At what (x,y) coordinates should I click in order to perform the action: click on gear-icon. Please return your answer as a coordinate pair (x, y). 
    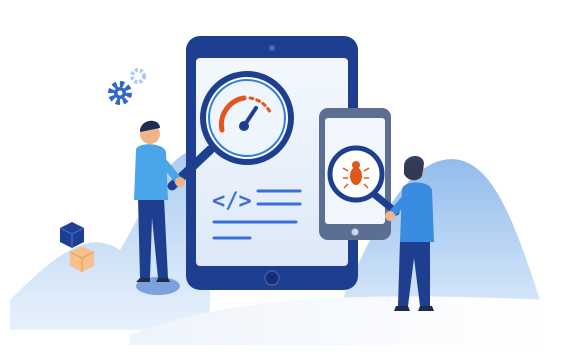
    Looking at the image, I should click on (127, 86).